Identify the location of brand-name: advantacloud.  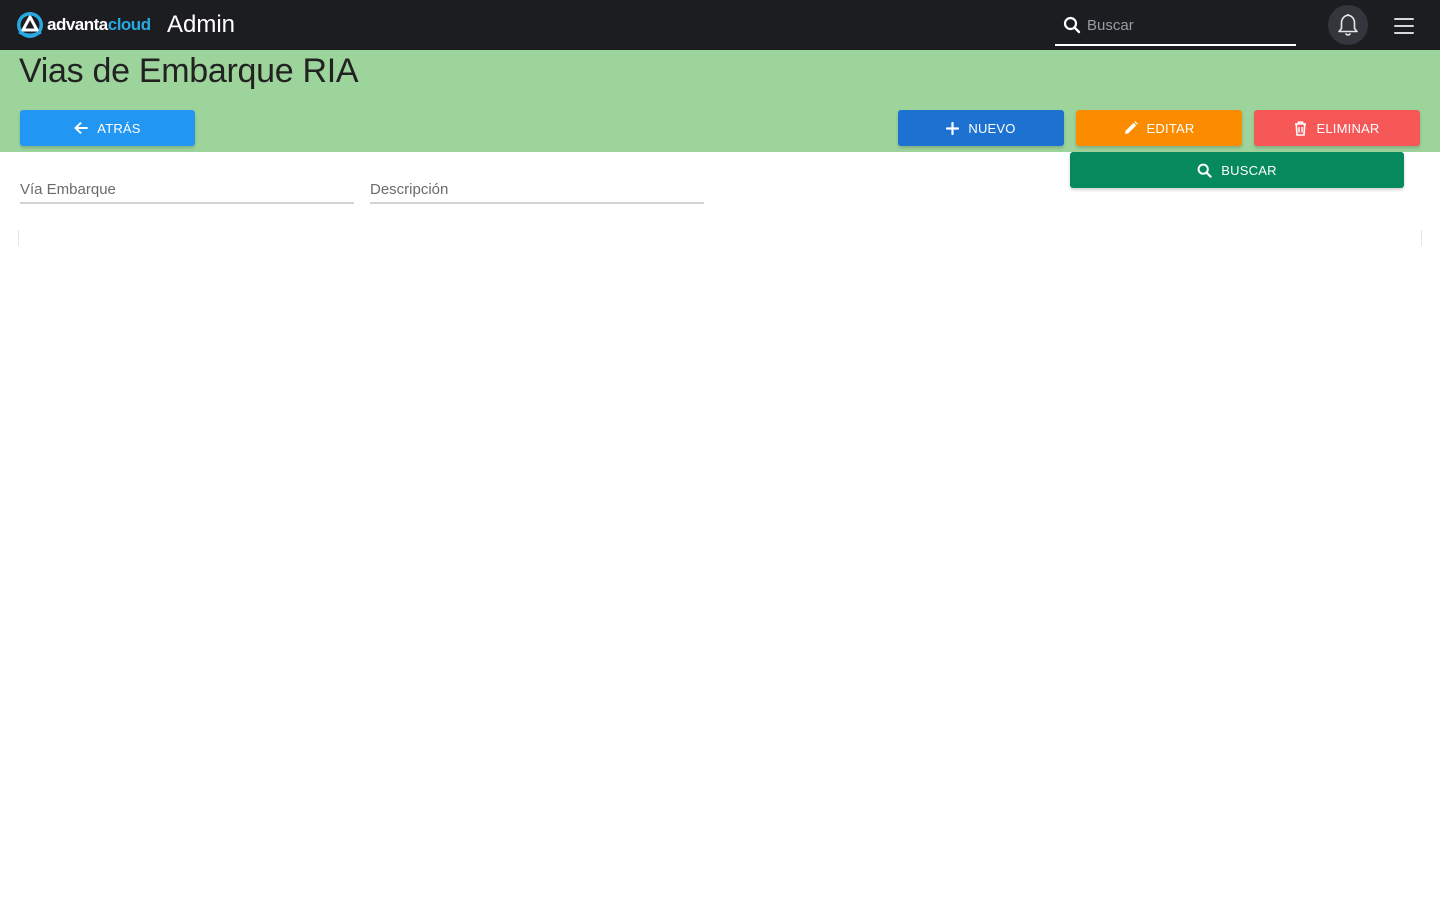
(99, 25).